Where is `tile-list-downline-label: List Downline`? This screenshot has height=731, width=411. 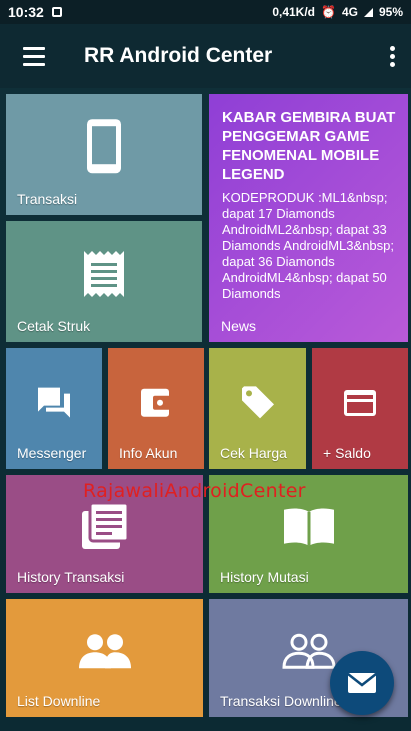 tile-list-downline-label: List Downline is located at coordinates (59, 701).